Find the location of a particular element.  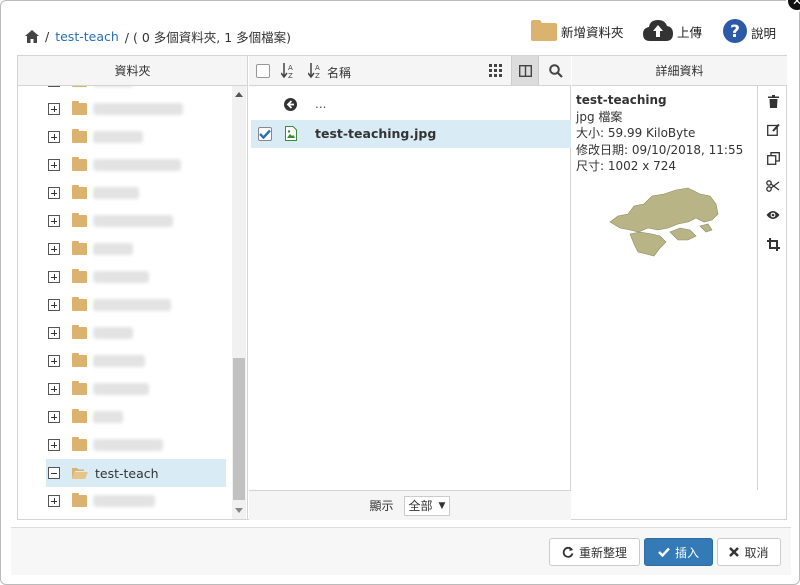

file-filter-value: 全部 is located at coordinates (420, 506).